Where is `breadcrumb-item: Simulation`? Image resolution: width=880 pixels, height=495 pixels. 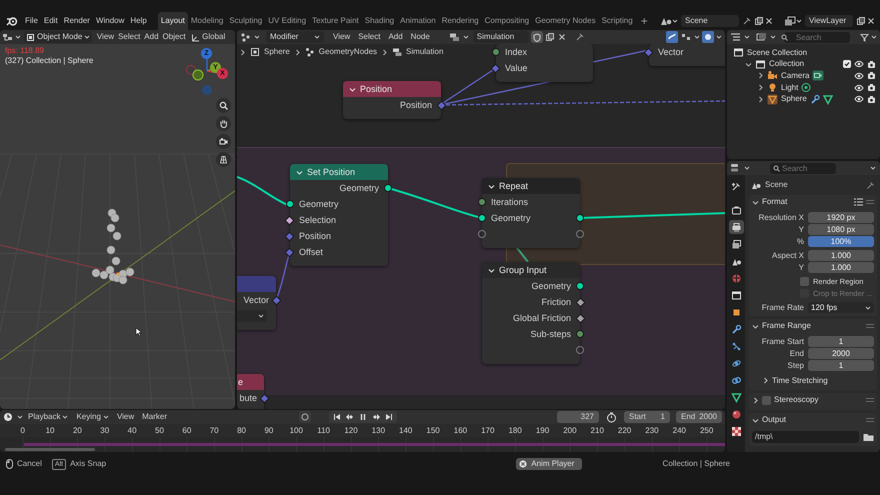
breadcrumb-item: Simulation is located at coordinates (425, 52).